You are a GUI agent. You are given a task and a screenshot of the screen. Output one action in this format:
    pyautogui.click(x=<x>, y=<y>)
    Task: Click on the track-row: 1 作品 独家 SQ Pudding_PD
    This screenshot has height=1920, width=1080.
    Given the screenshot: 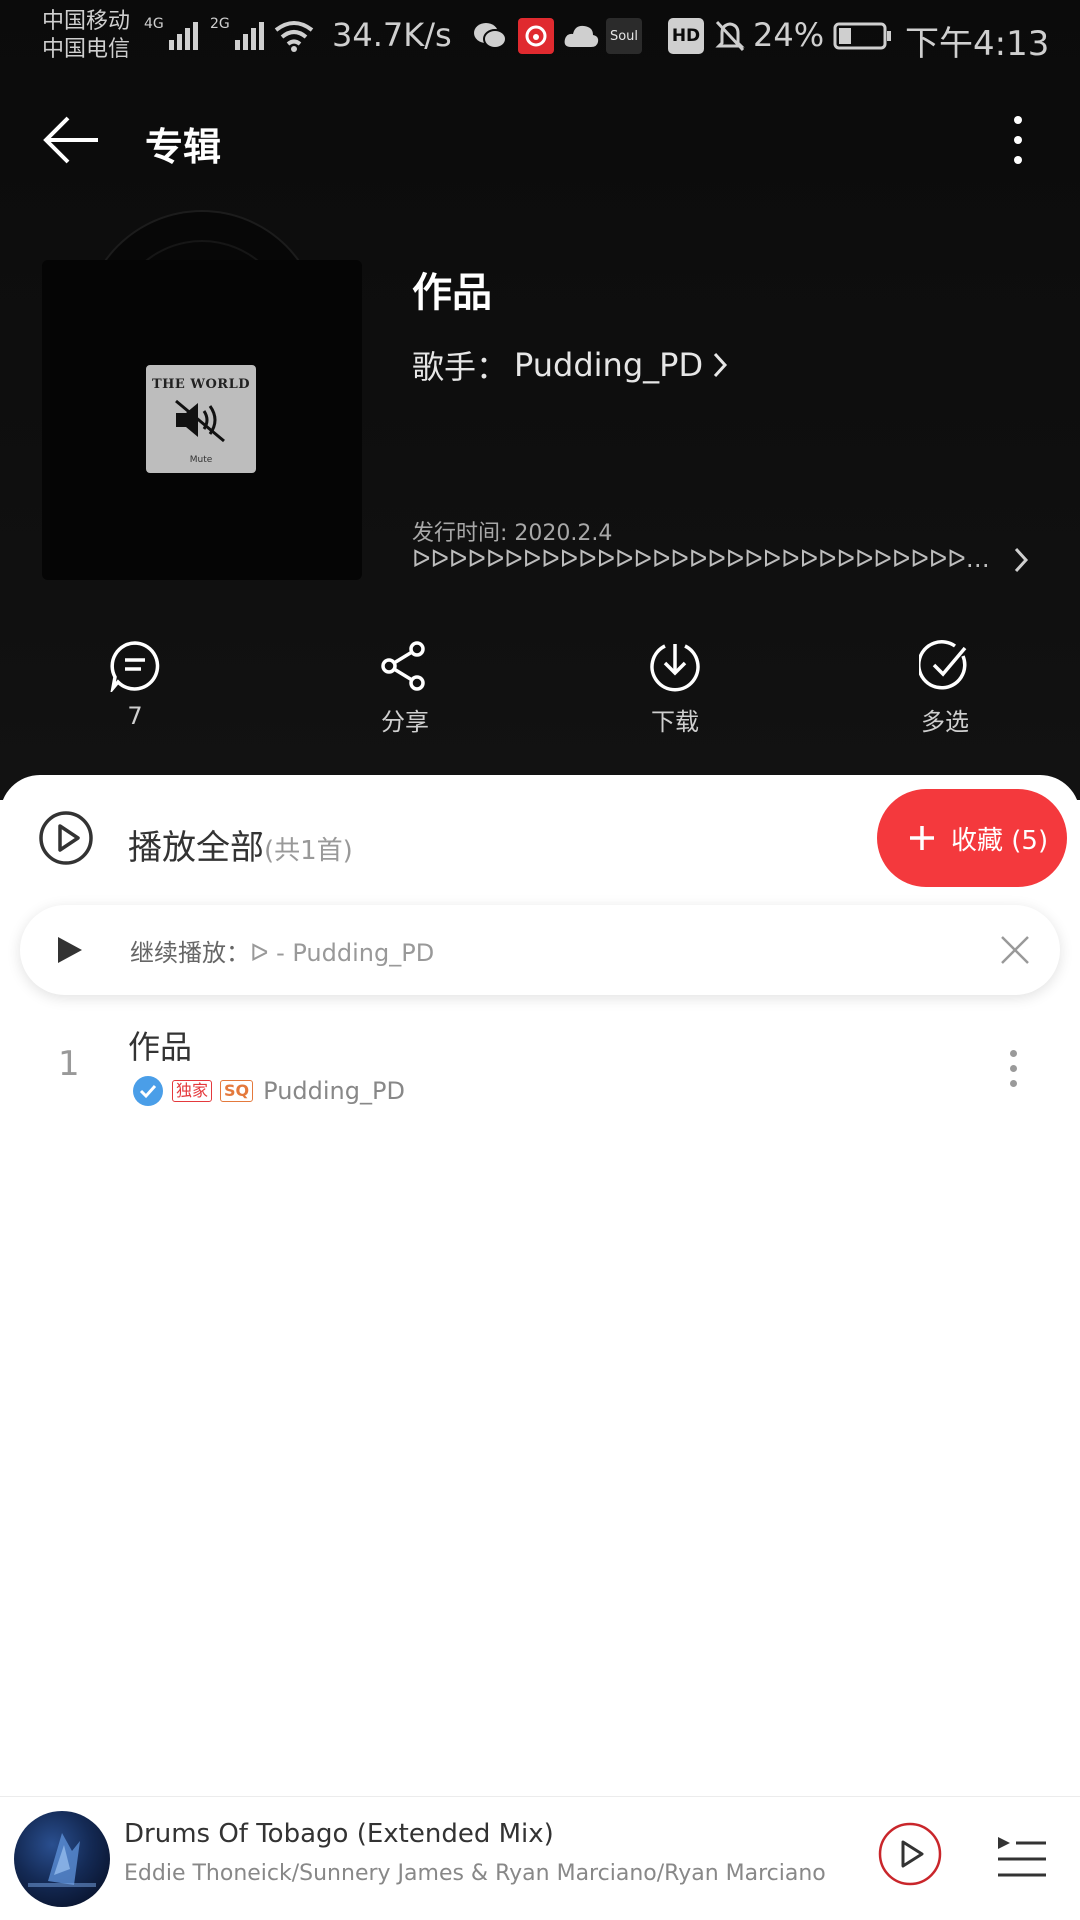 What is the action you would take?
    pyautogui.click(x=540, y=1065)
    